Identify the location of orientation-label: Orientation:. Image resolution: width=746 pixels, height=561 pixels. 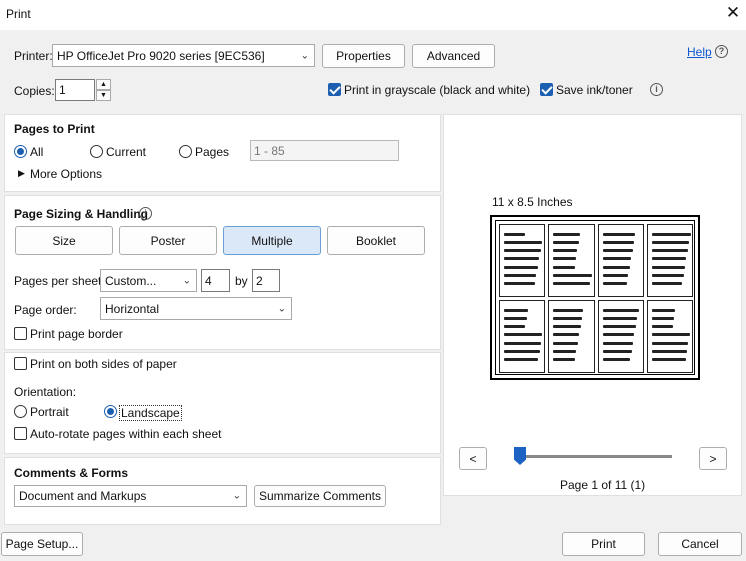
(45, 392).